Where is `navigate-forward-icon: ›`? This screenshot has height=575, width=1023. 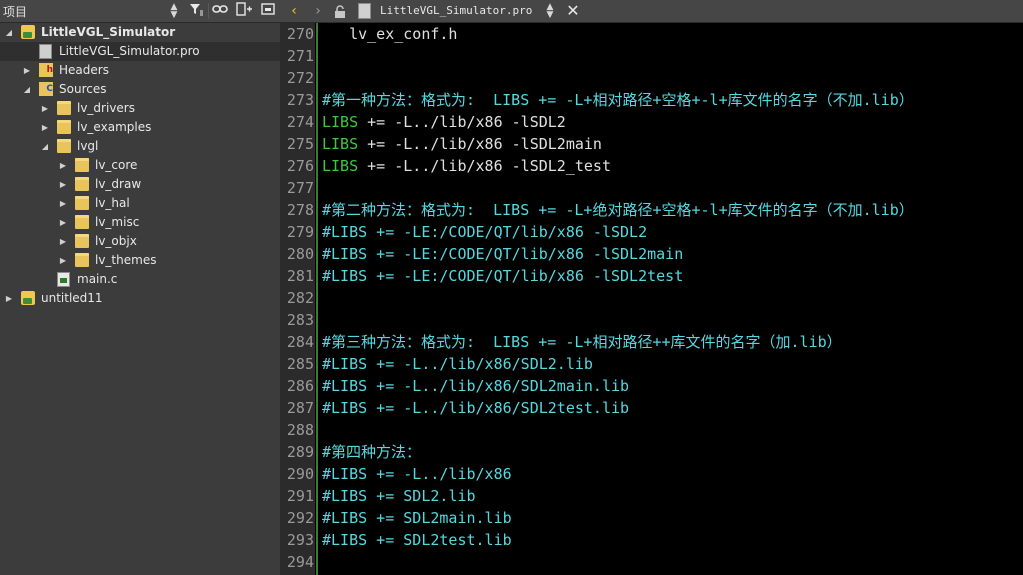 navigate-forward-icon: › is located at coordinates (318, 11).